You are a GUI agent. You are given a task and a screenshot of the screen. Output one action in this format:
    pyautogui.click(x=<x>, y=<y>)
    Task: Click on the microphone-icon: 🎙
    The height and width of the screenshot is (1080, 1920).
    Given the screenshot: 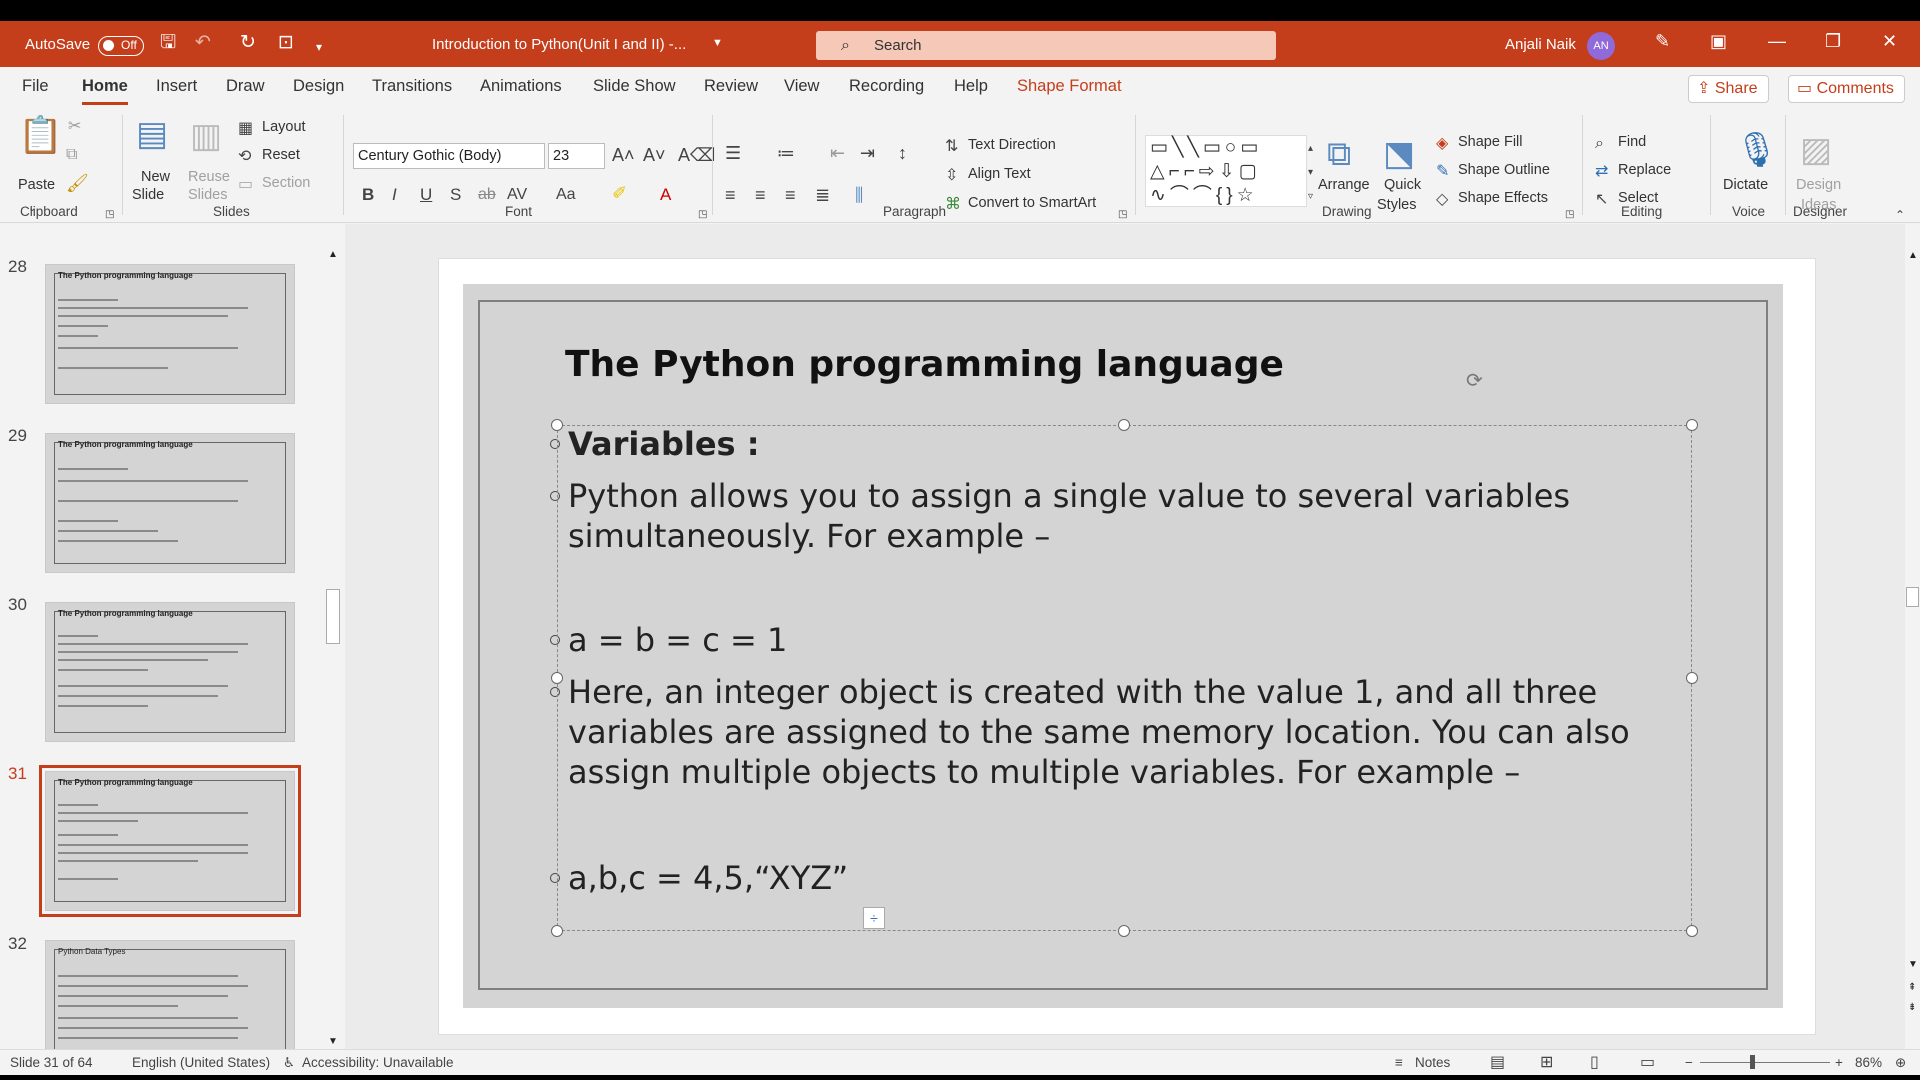 What is the action you would take?
    pyautogui.click(x=1756, y=150)
    